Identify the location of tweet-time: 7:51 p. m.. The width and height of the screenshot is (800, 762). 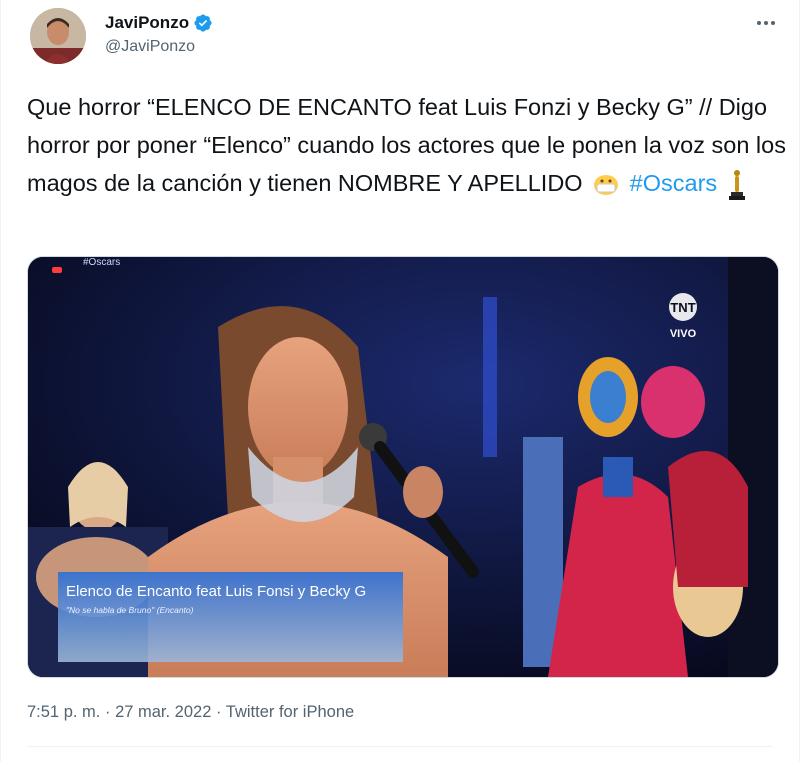
(63, 712).